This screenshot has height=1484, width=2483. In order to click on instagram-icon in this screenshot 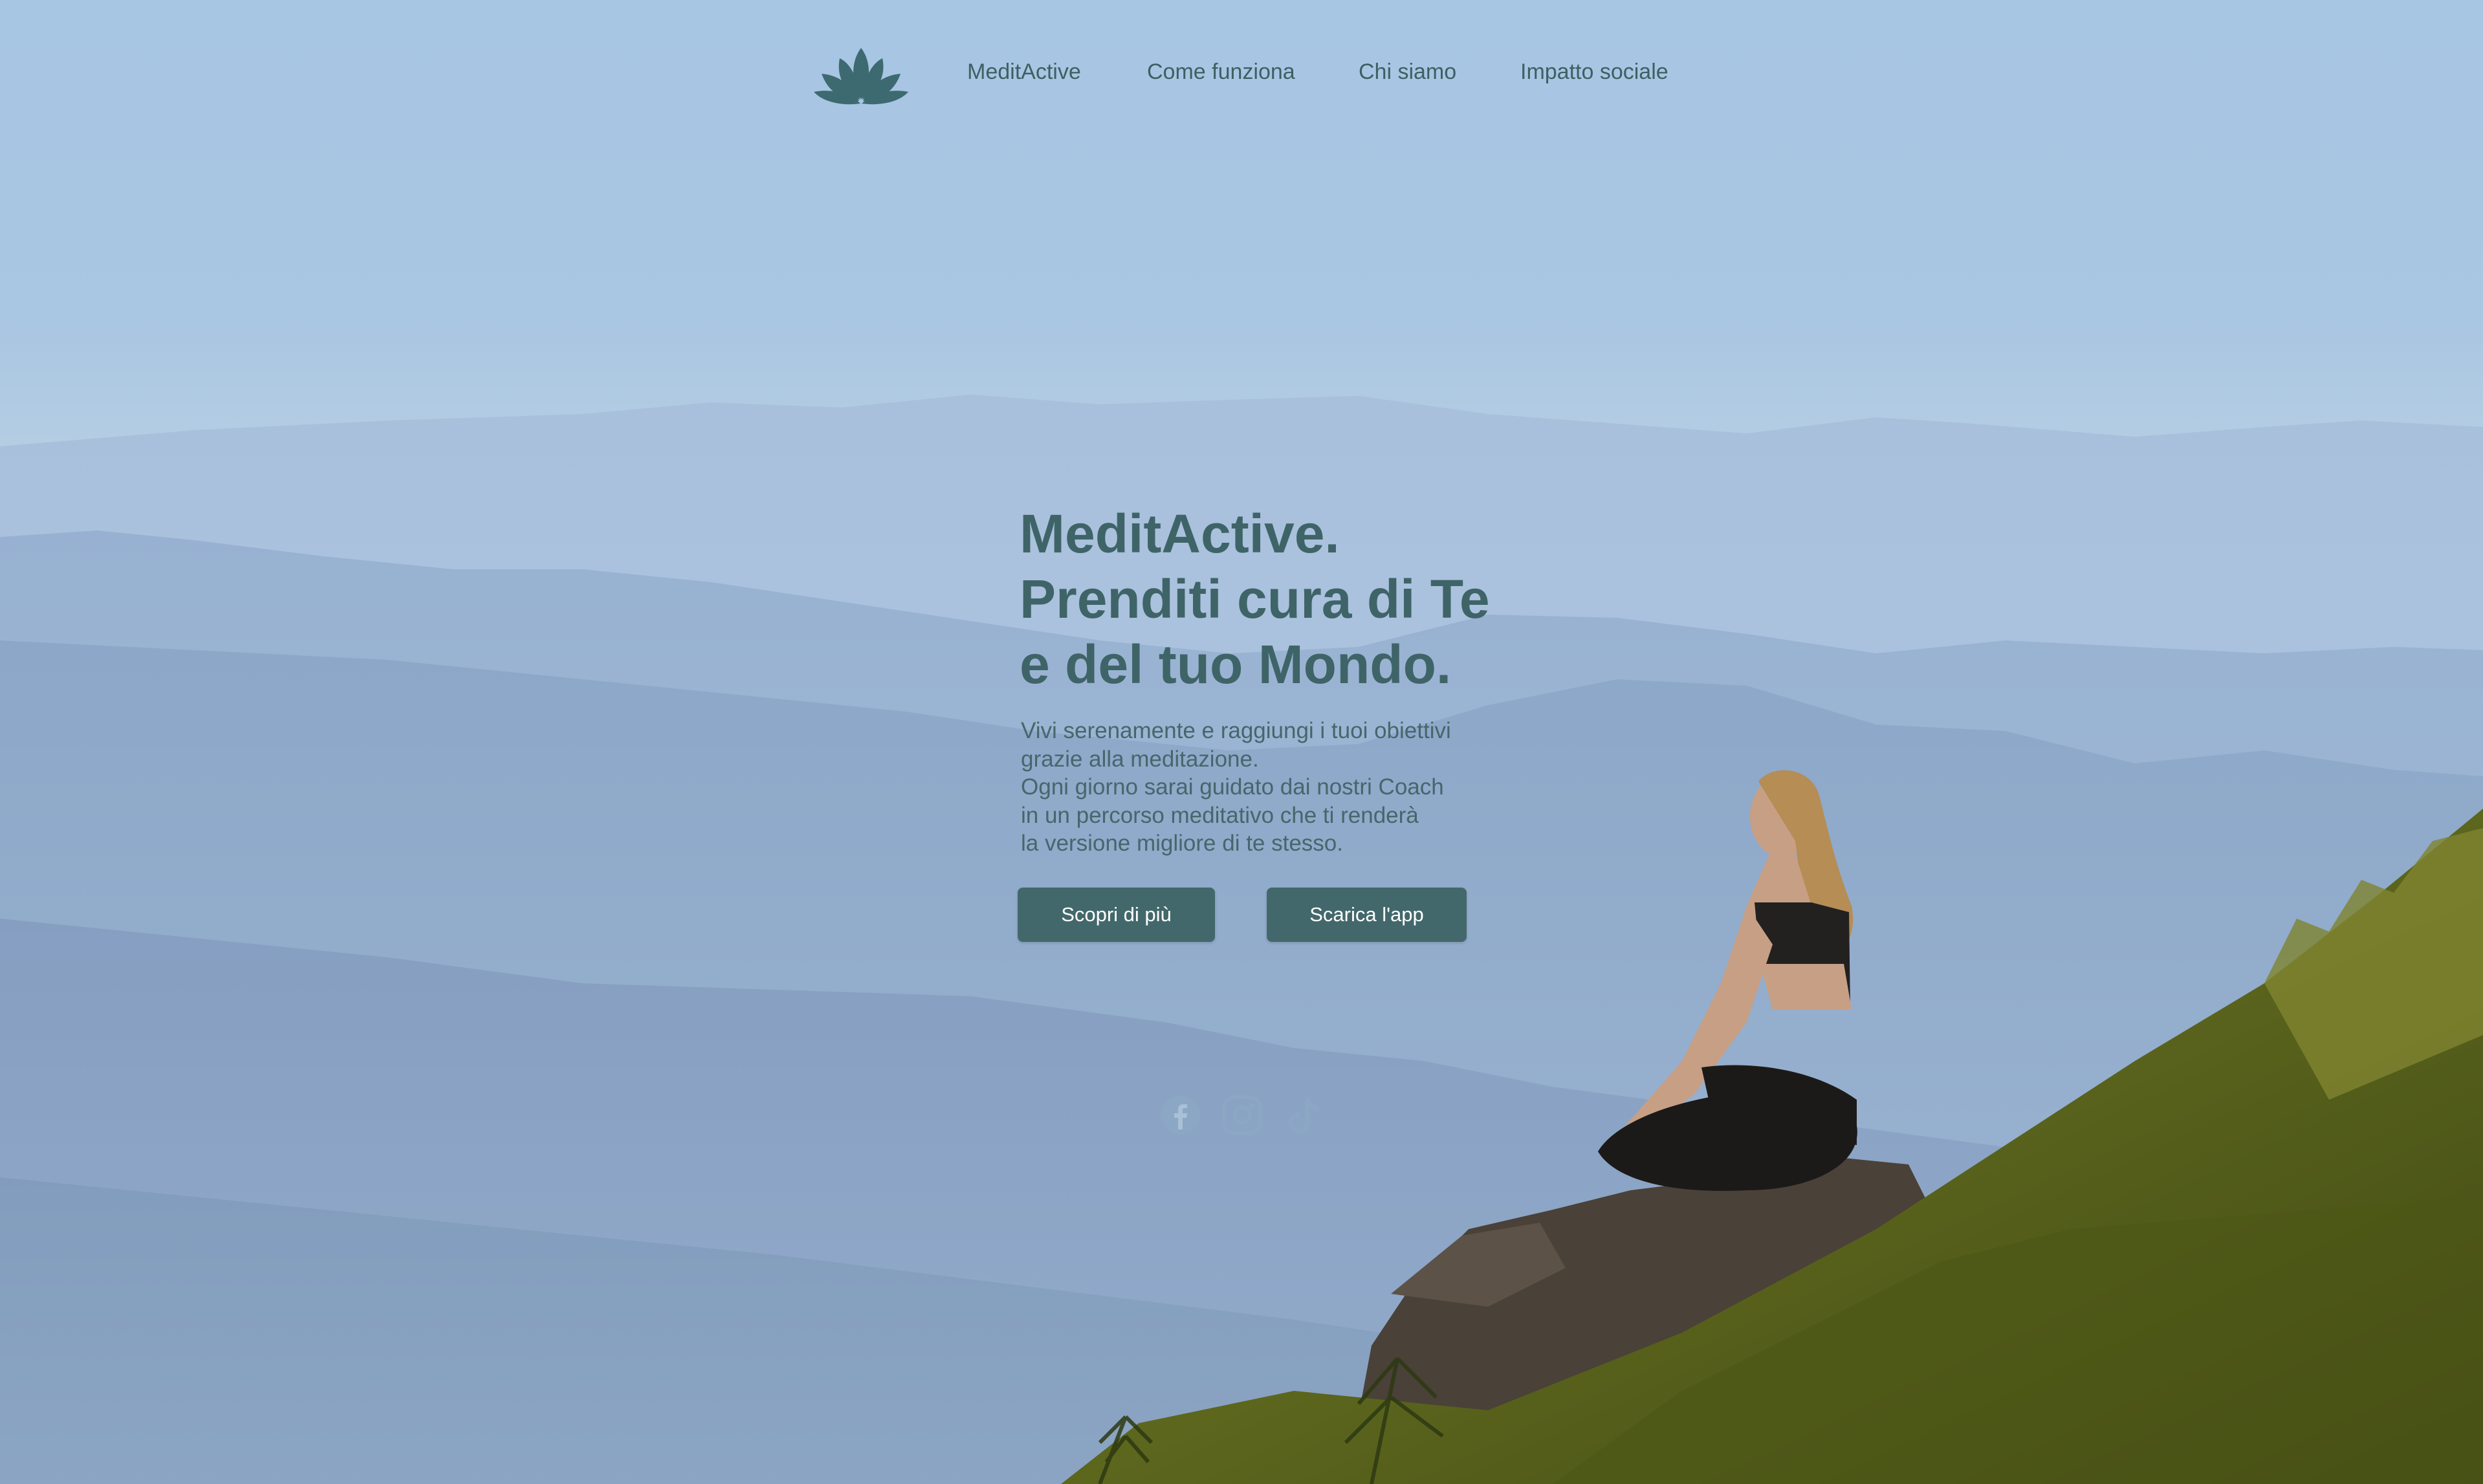, I will do `click(1242, 1115)`.